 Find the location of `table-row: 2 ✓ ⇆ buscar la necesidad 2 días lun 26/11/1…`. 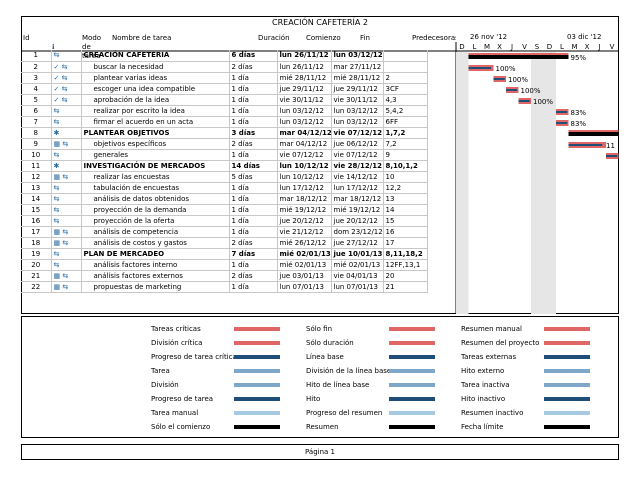

table-row: 2 ✓ ⇆ buscar la necesidad 2 días lun 26/11/1… is located at coordinates (224, 67).